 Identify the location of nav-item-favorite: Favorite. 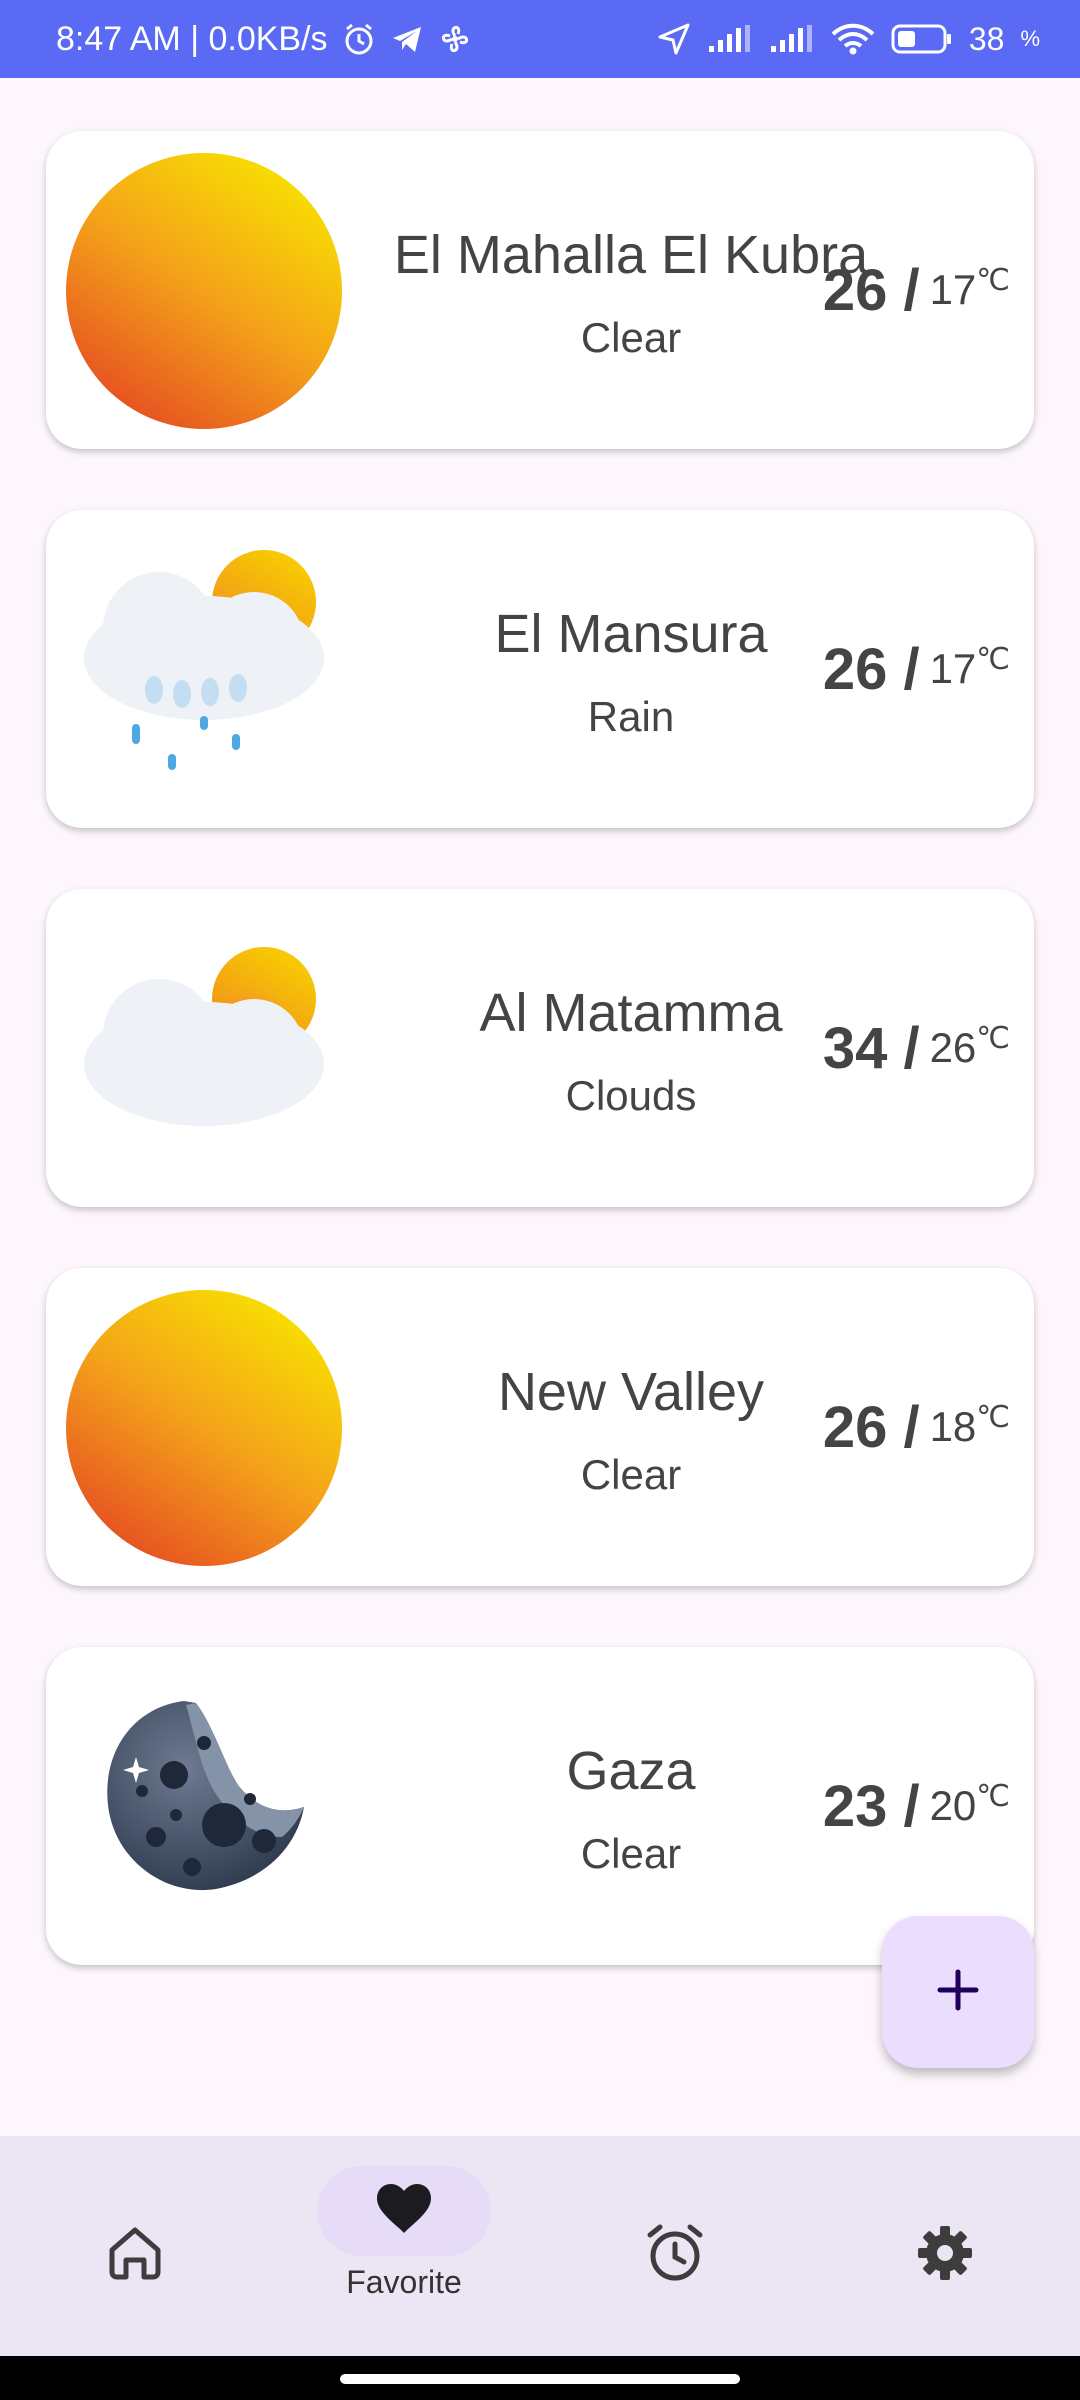
(404, 2251).